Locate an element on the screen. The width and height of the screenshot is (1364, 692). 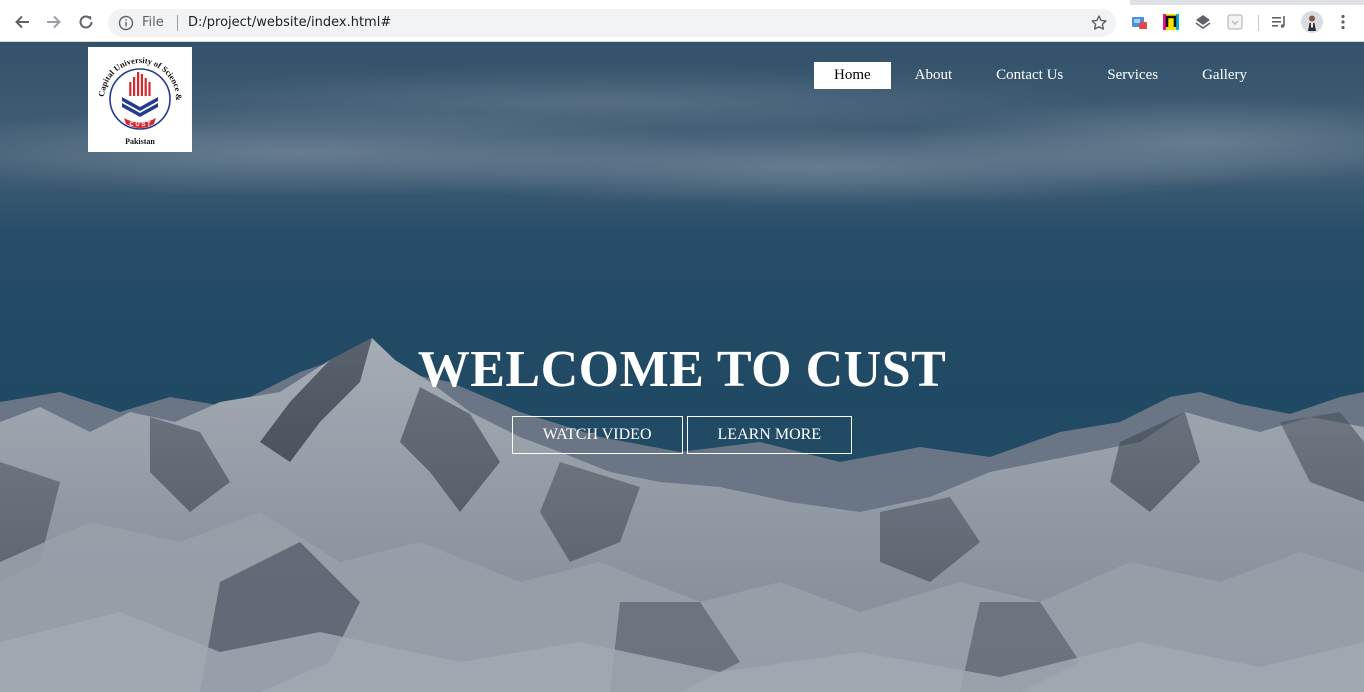
reload-icon is located at coordinates (86, 22).